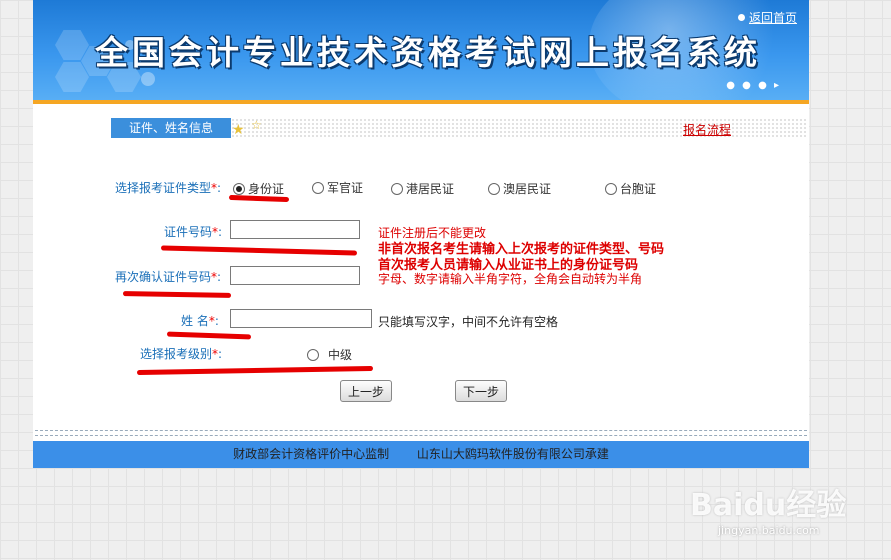 This screenshot has width=891, height=560. What do you see at coordinates (239, 188) in the screenshot?
I see `radio-checked-icon` at bounding box center [239, 188].